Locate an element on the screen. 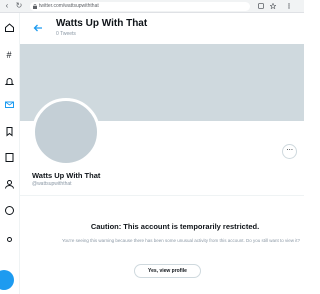 The height and width of the screenshot is (294, 320). profile-name: Watts Up With That is located at coordinates (66, 175).